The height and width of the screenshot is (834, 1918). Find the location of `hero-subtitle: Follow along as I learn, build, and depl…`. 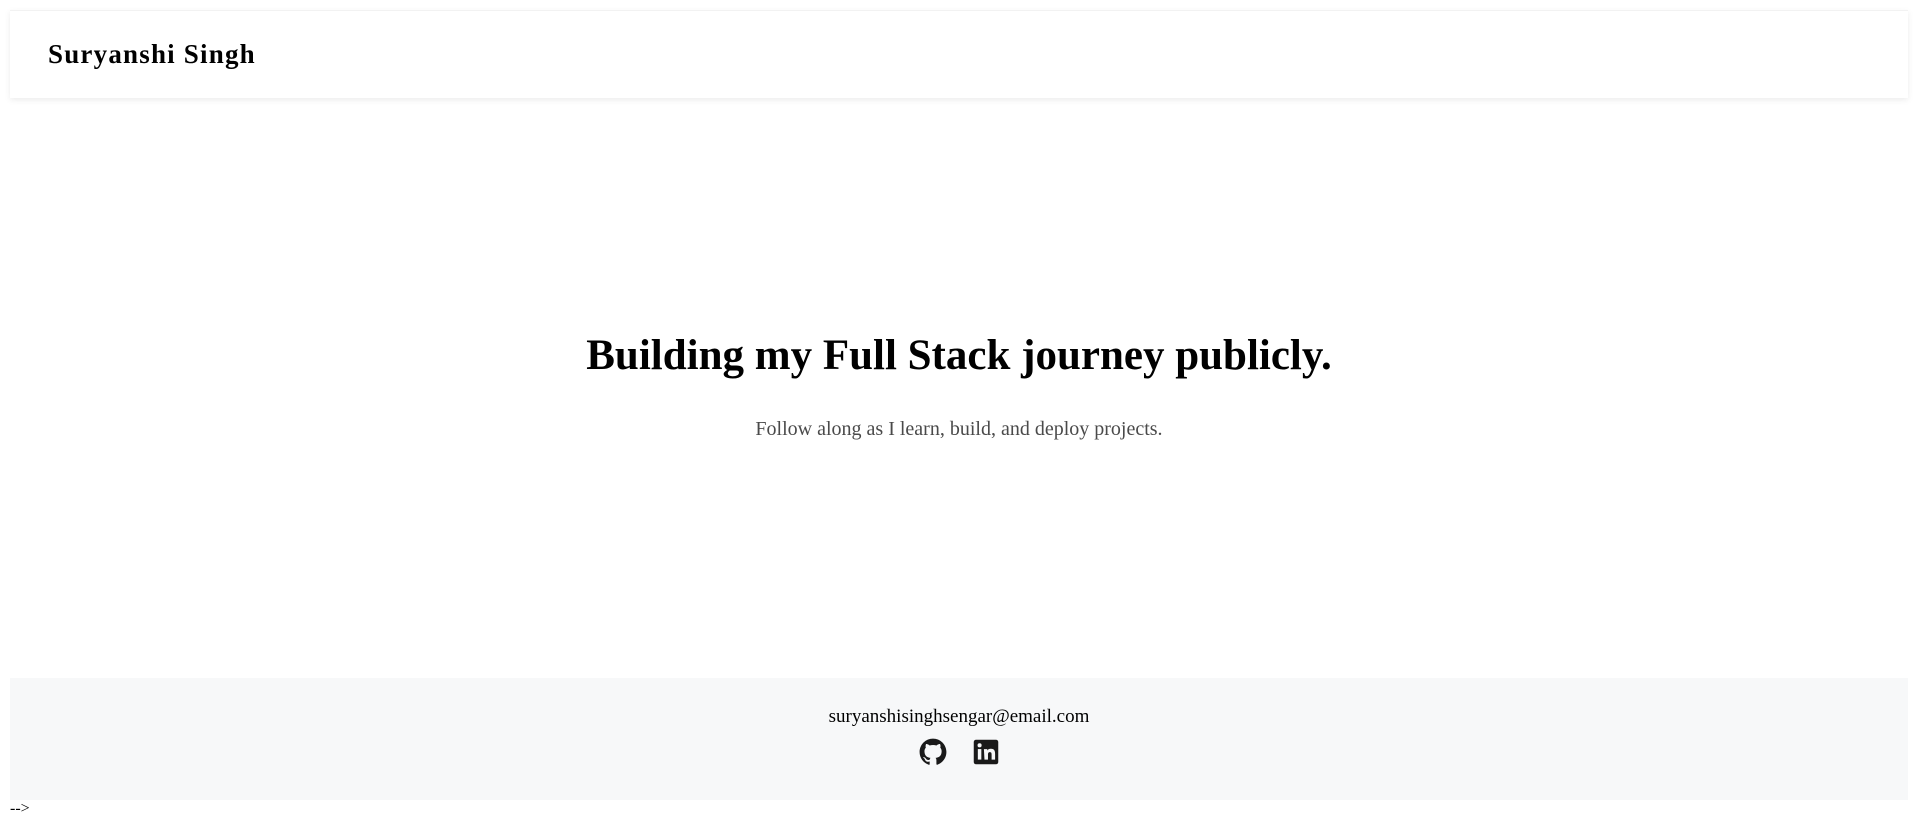

hero-subtitle: Follow along as I learn, build, and depl… is located at coordinates (959, 428).